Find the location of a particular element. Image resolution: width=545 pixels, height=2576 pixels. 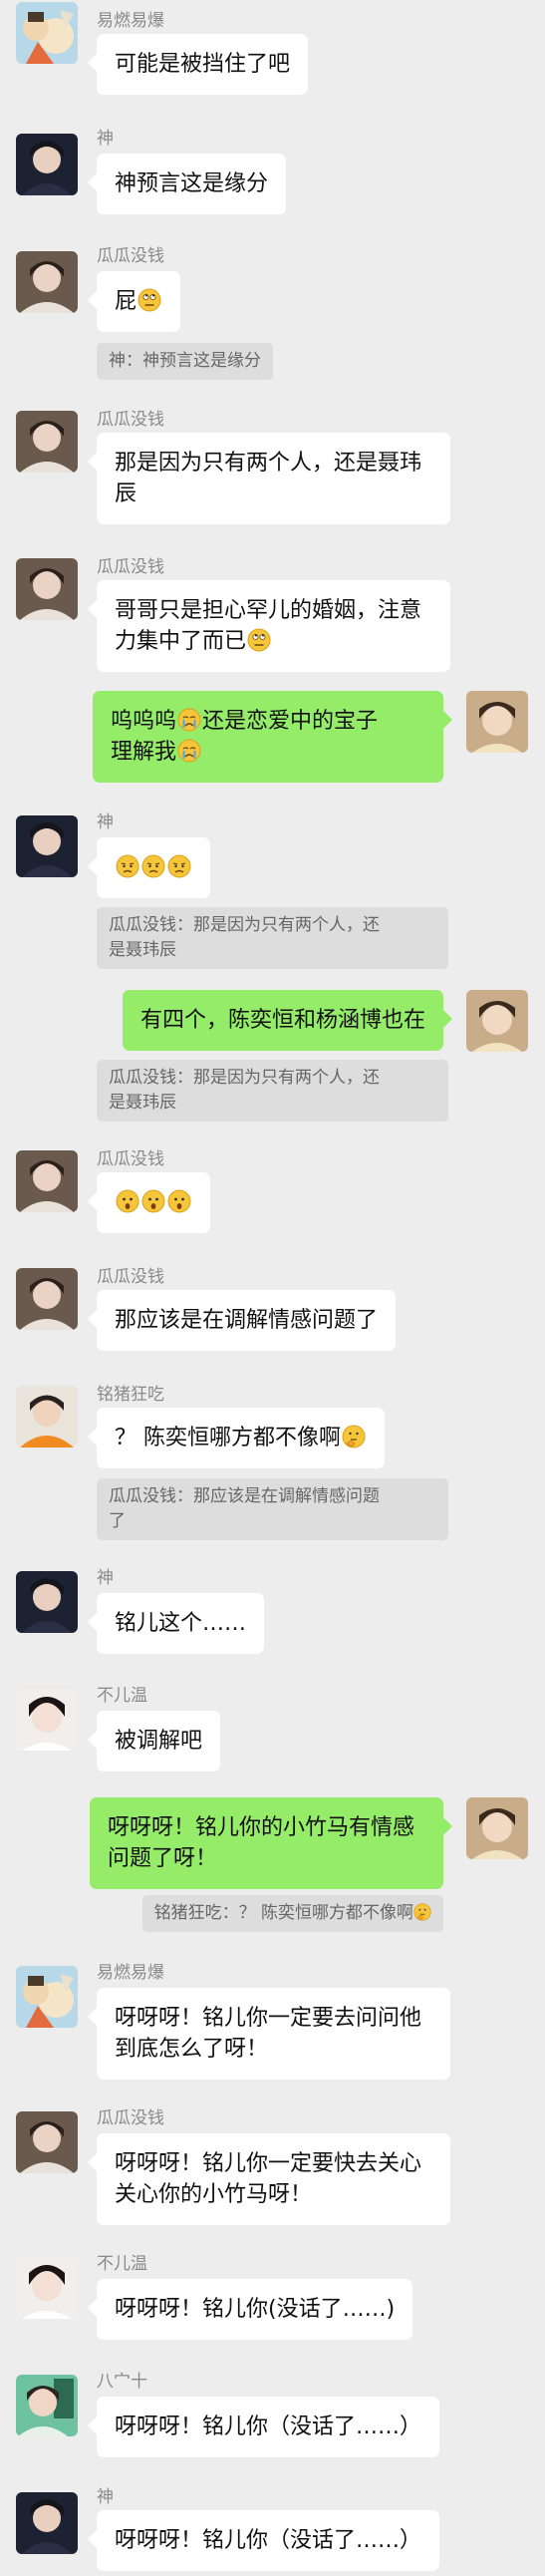

green-avatar is located at coordinates (47, 2405).